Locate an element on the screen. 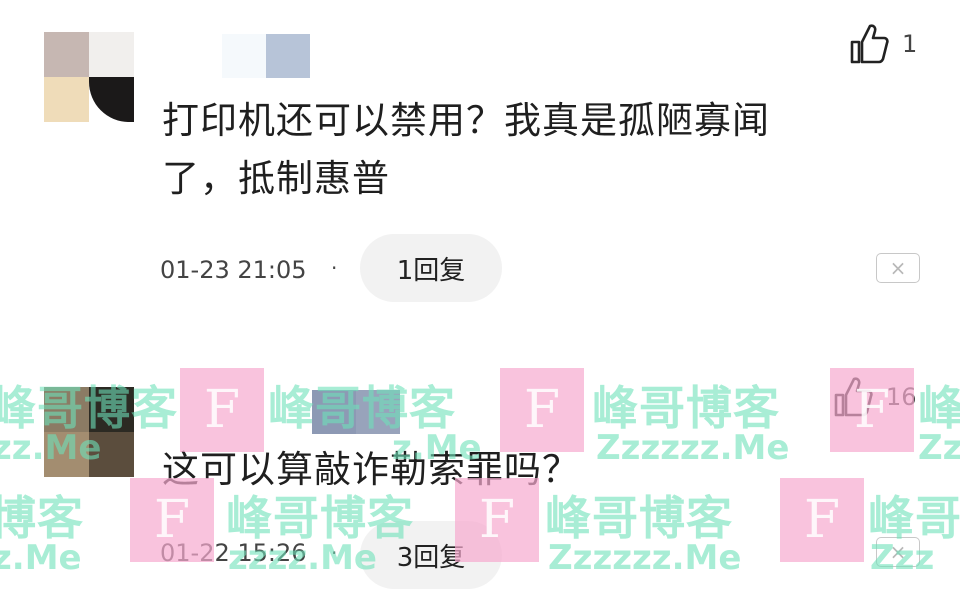 Image resolution: width=960 pixels, height=610 pixels. comment-timestamp: 01-22 15:26 is located at coordinates (233, 553).